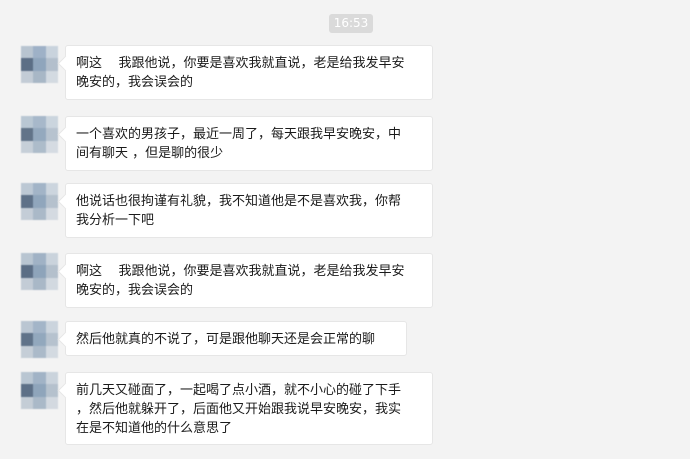 The height and width of the screenshot is (459, 690). Describe the element at coordinates (236, 338) in the screenshot. I see `message-bubble: 然后他就真的不说了，可是跟他聊天还是会正常的聊` at that location.